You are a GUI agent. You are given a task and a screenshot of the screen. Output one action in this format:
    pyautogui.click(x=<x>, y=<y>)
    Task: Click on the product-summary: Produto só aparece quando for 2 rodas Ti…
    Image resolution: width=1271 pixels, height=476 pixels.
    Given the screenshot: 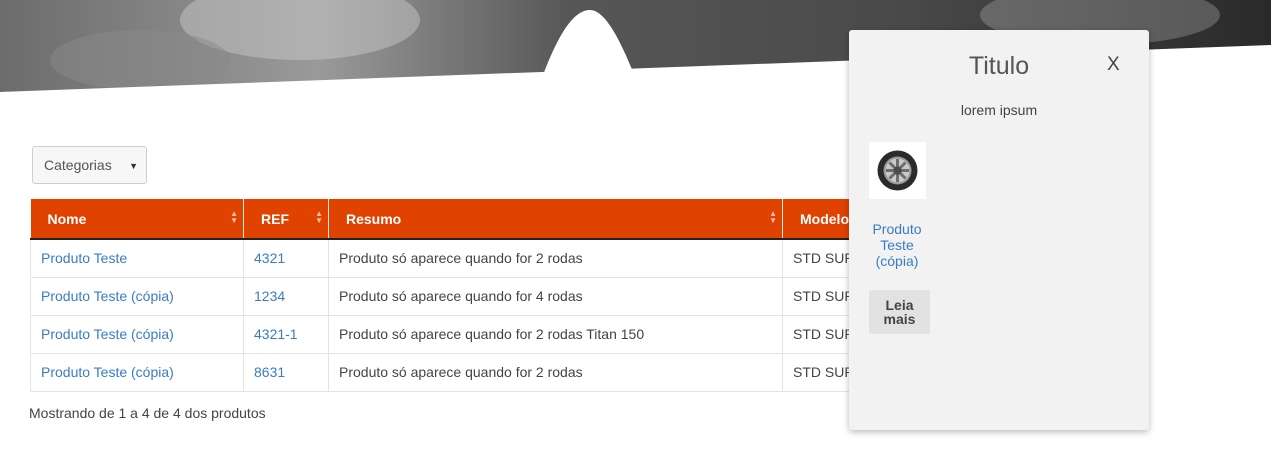 What is the action you would take?
    pyautogui.click(x=555, y=334)
    